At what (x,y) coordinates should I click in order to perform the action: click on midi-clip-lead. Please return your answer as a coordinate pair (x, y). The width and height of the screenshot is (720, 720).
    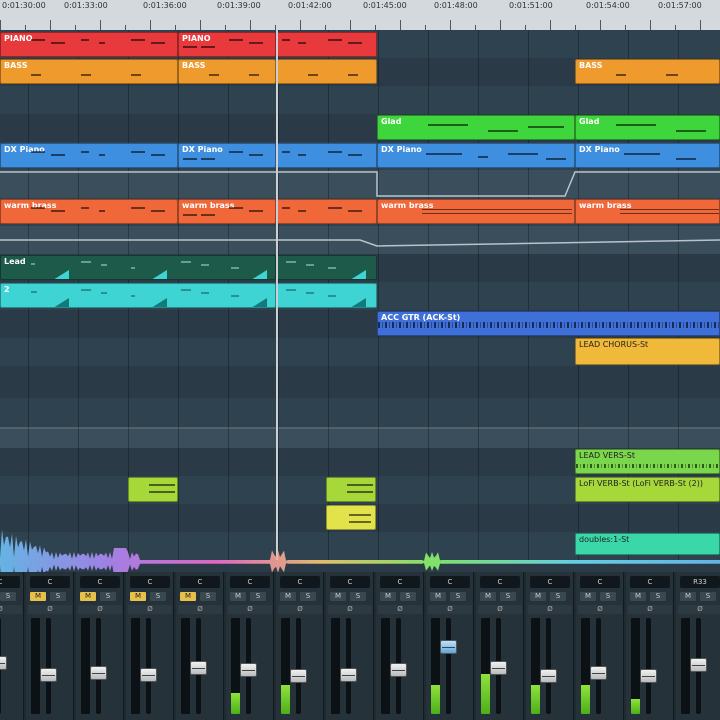
    Looking at the image, I should click on (327, 267).